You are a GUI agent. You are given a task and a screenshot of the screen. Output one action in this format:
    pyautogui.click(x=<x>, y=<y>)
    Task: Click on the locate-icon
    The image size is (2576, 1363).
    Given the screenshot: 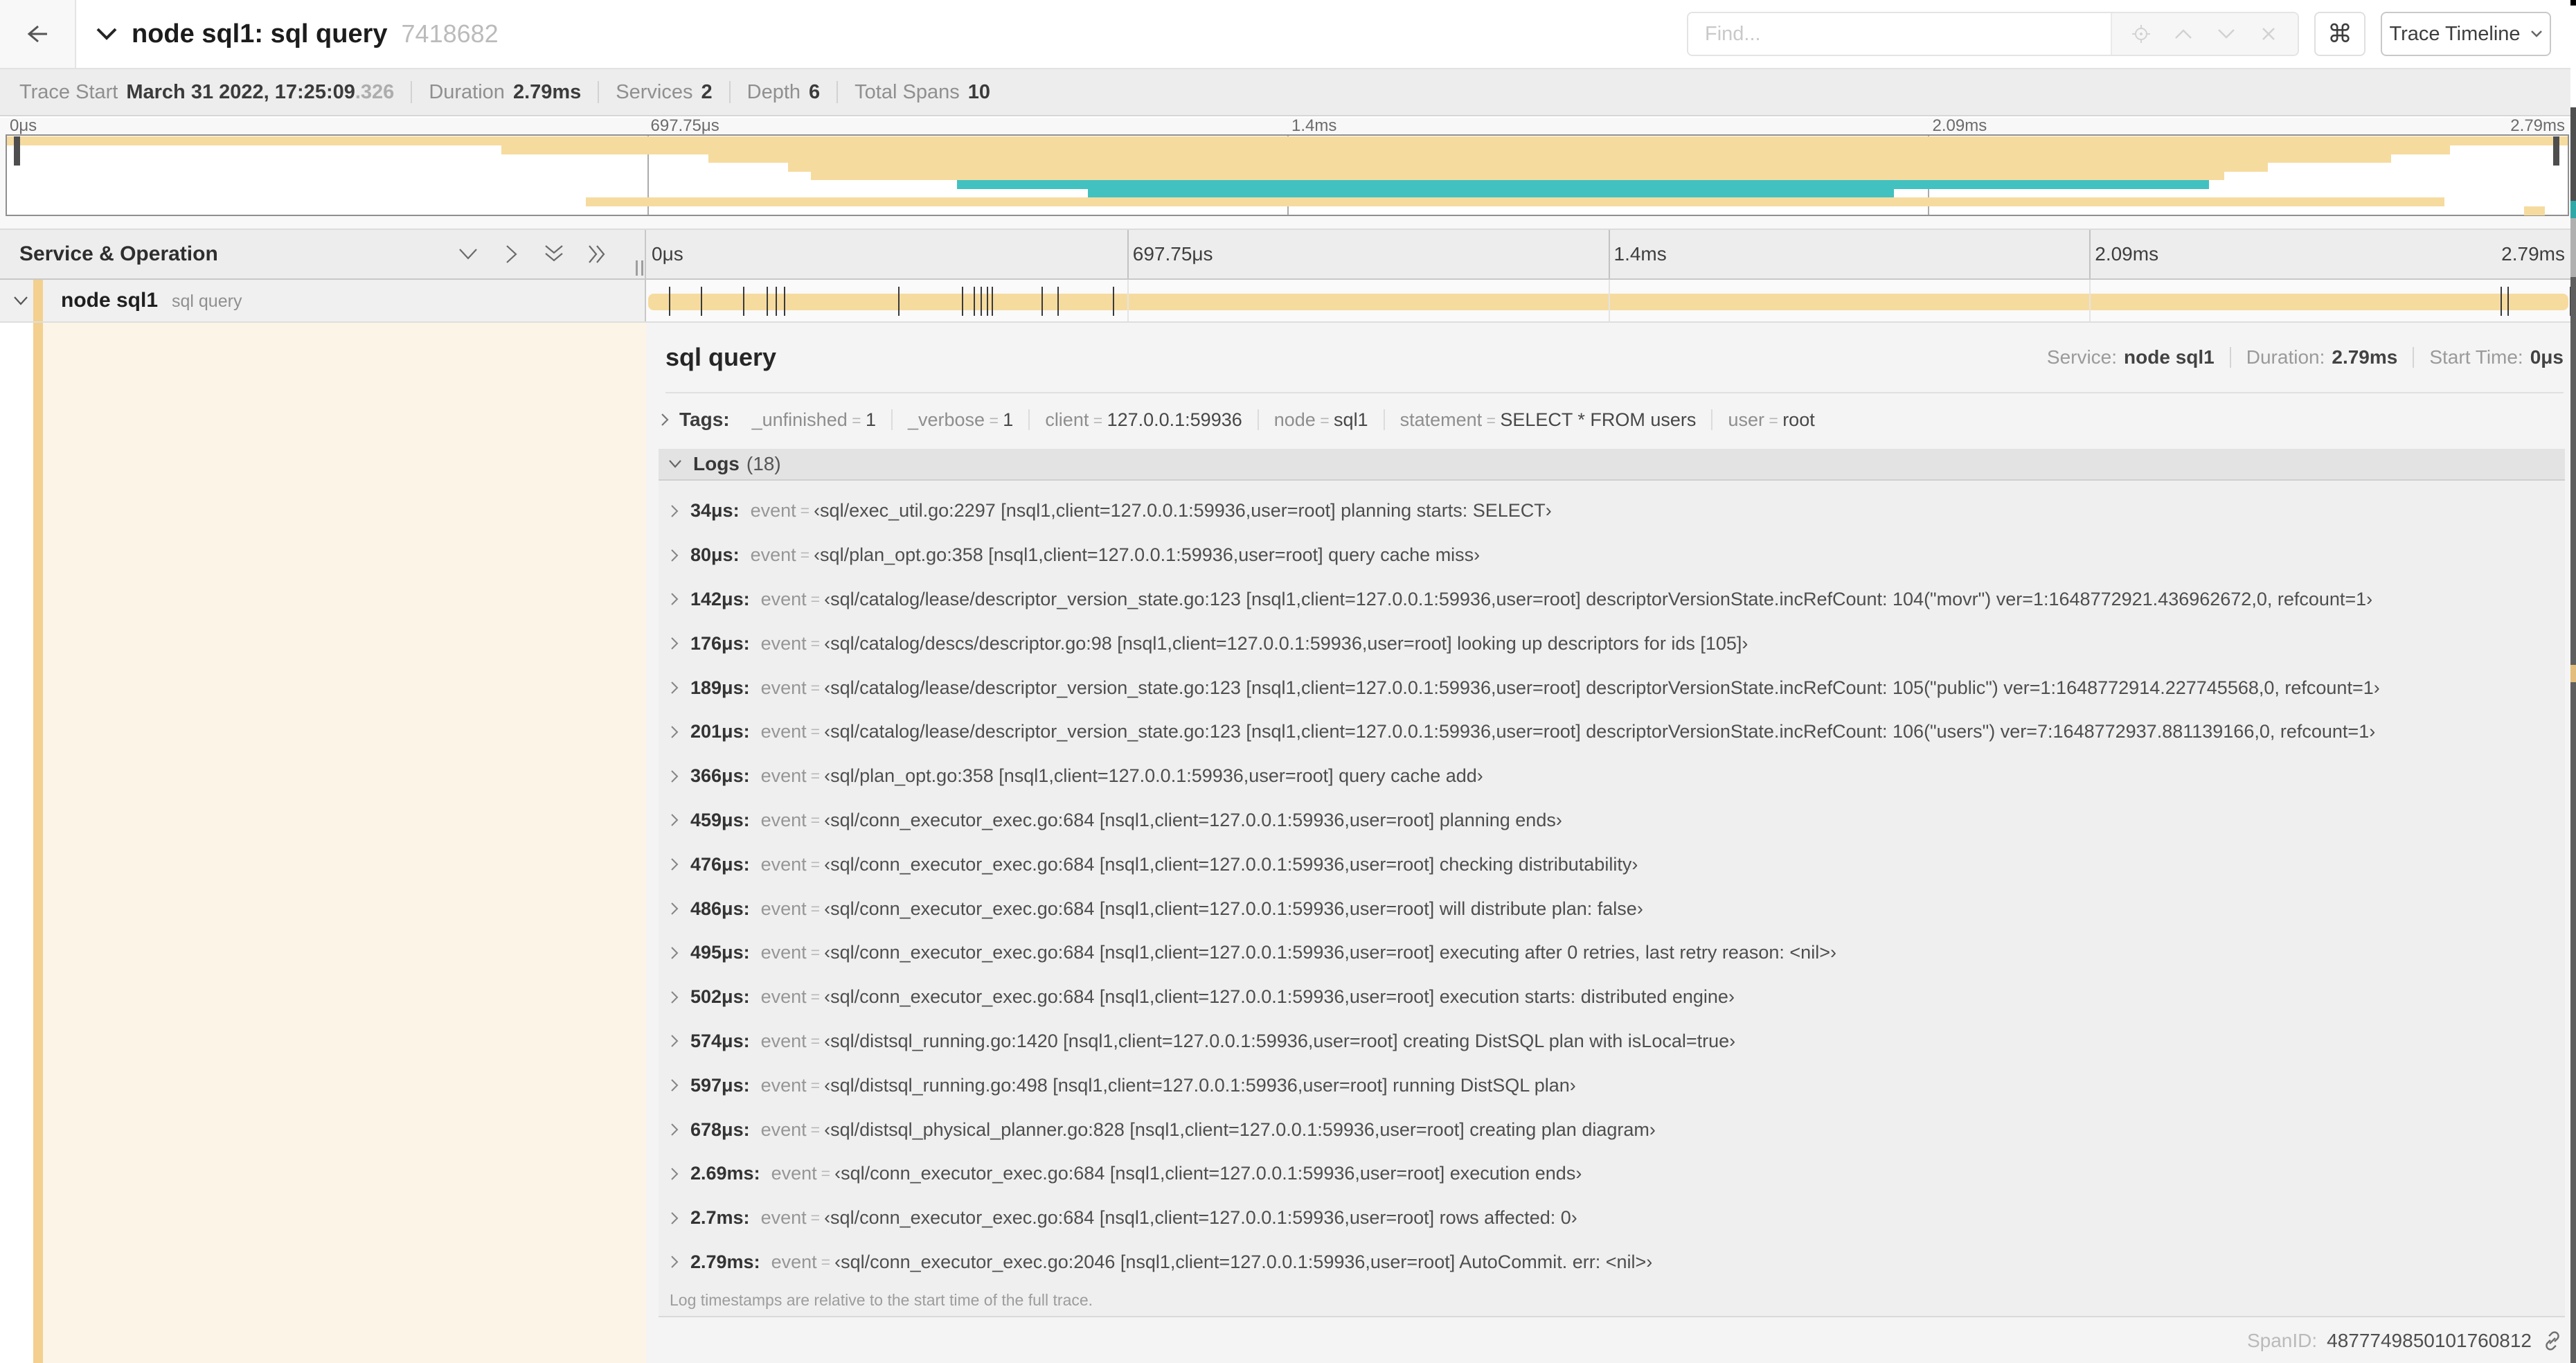 What is the action you would take?
    pyautogui.click(x=2141, y=34)
    